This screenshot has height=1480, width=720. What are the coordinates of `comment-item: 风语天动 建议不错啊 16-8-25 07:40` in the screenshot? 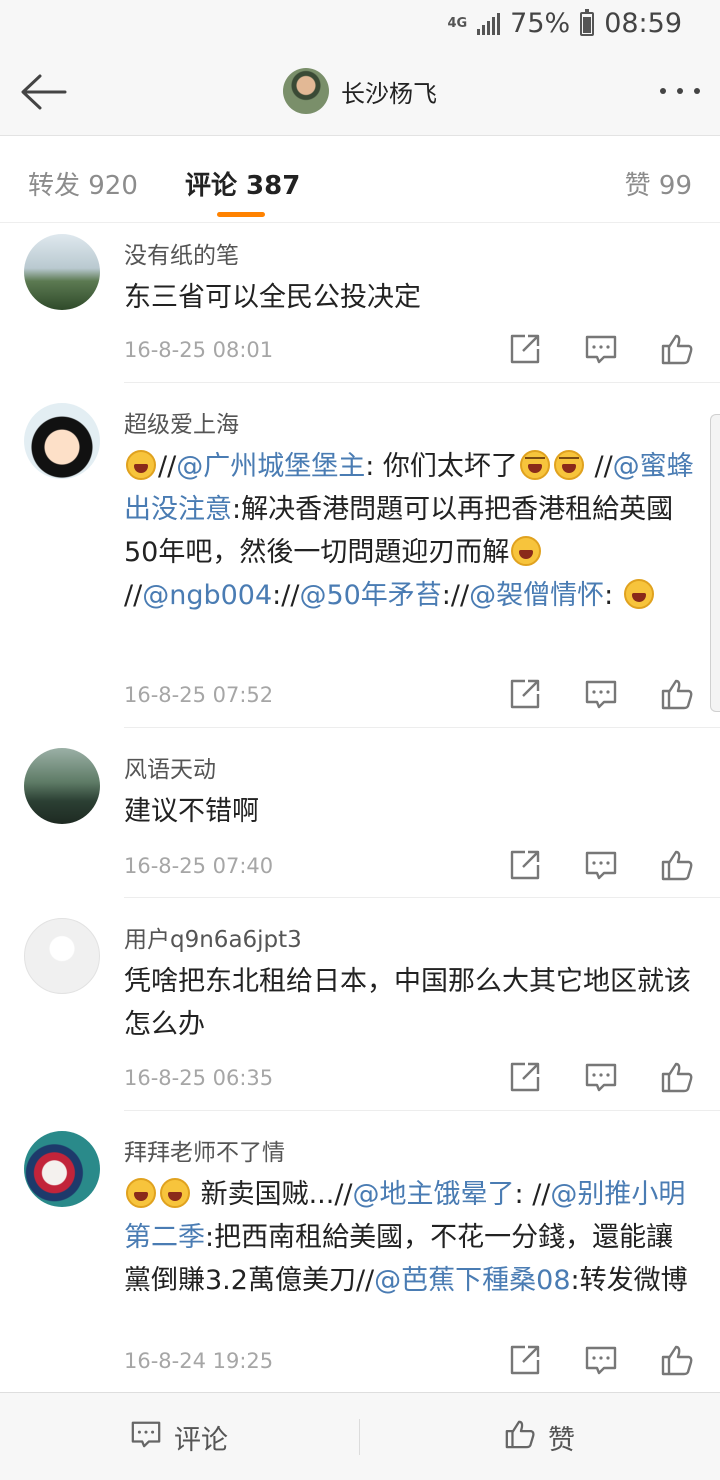 It's located at (360, 813).